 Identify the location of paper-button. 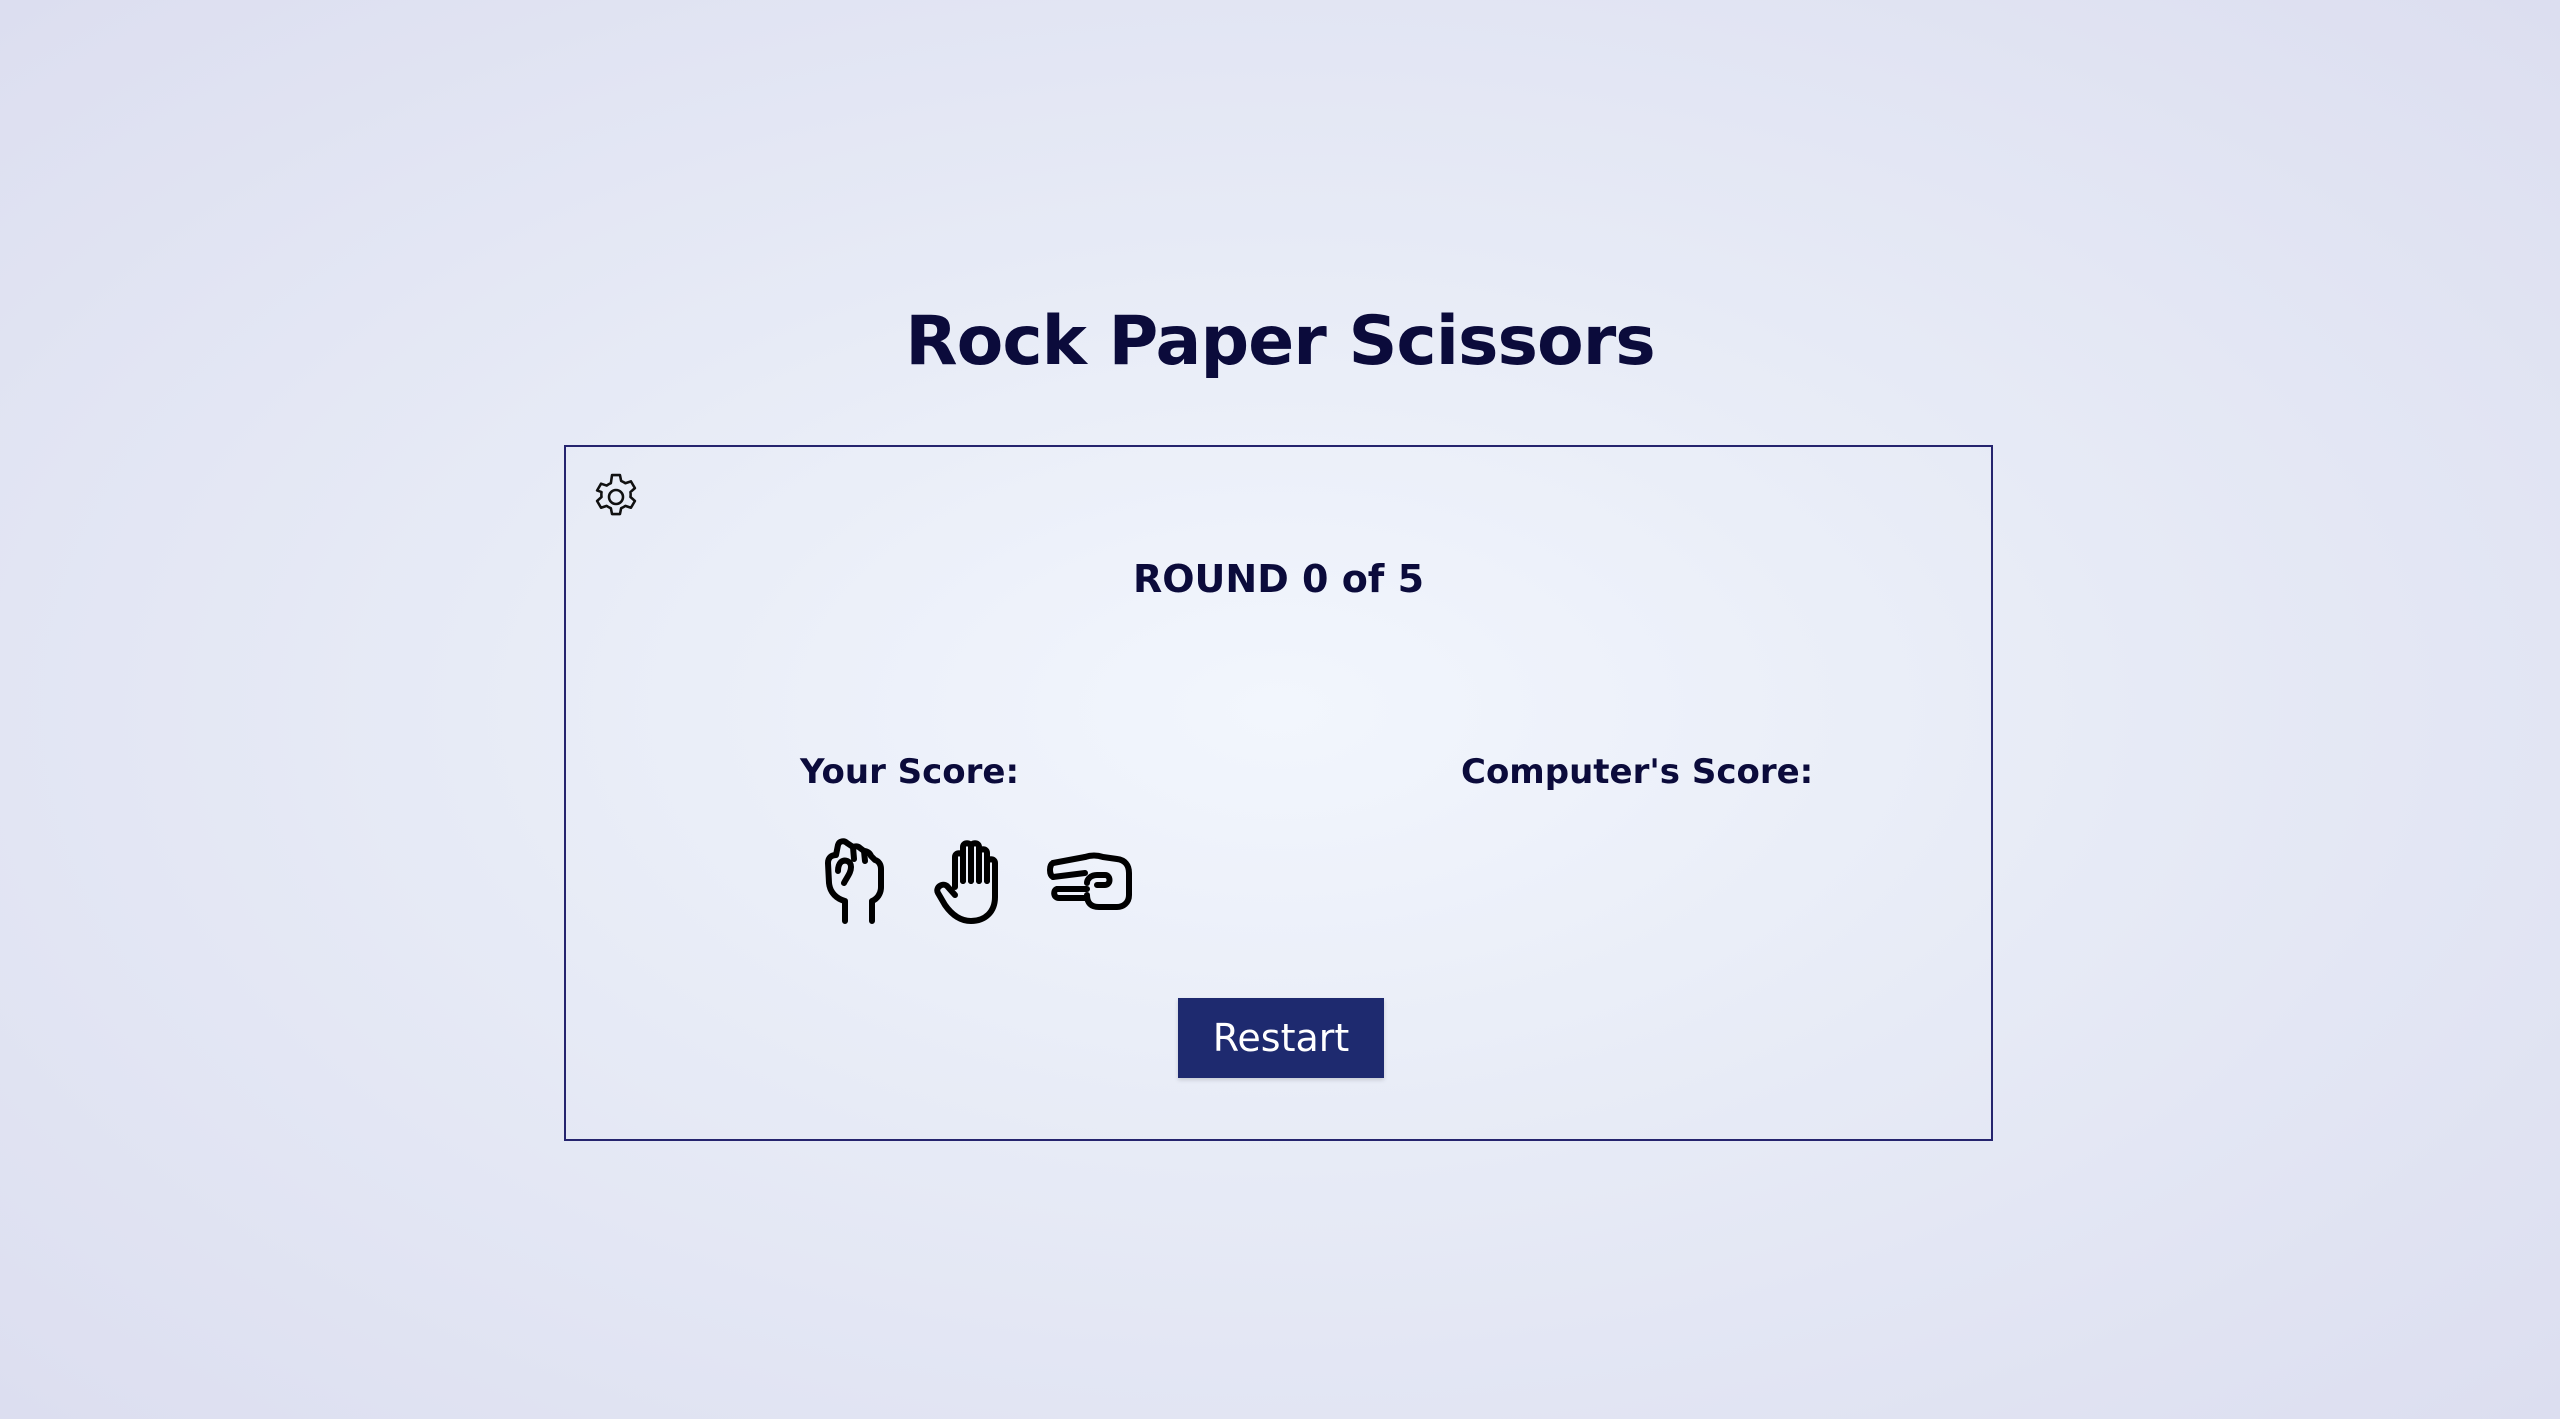
(973, 881).